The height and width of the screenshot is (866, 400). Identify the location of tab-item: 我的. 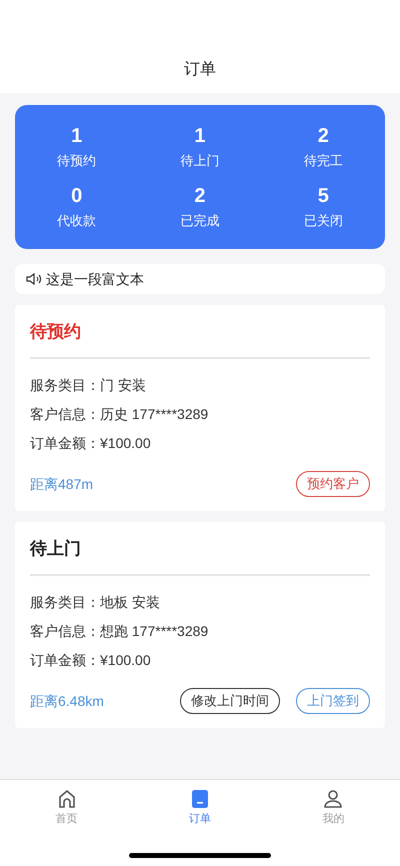
(333, 808).